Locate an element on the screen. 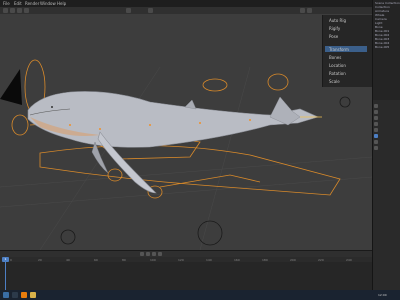 This screenshot has height=300, width=400. blender-icon is located at coordinates (24, 295).